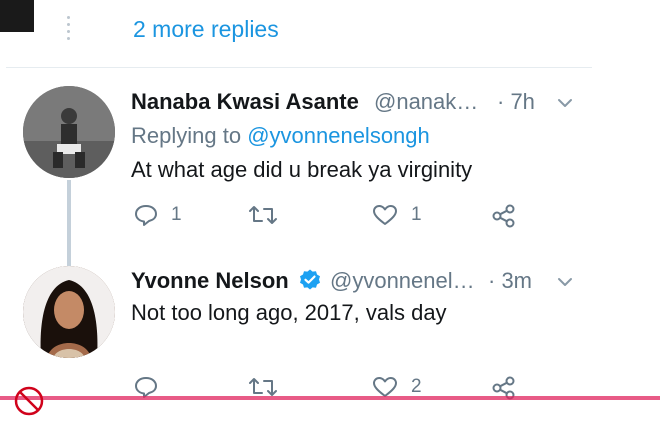 Image resolution: width=660 pixels, height=423 pixels. What do you see at coordinates (69, 223) in the screenshot?
I see `thread-connector-line` at bounding box center [69, 223].